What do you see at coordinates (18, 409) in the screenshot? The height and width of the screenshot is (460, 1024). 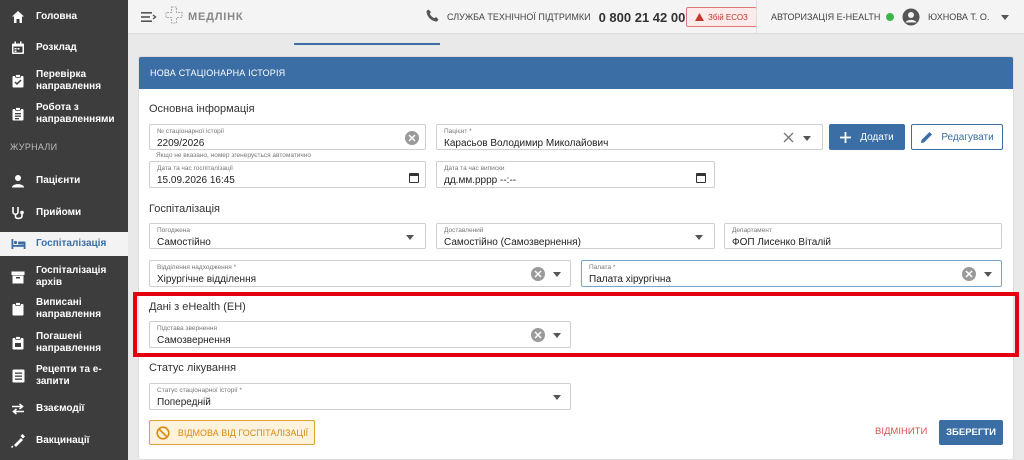 I see `swap-icon` at bounding box center [18, 409].